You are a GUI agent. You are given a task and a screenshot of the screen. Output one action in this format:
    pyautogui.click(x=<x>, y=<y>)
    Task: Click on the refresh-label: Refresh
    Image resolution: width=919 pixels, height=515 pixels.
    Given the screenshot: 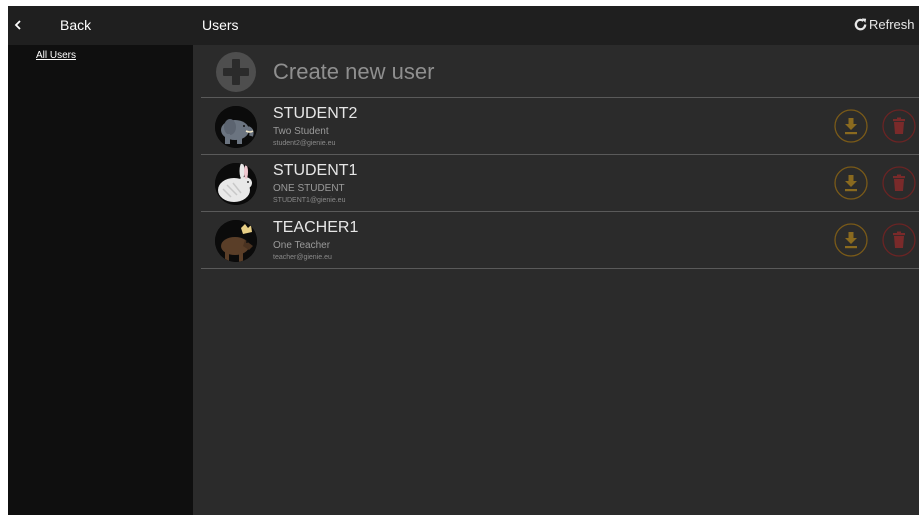 What is the action you would take?
    pyautogui.click(x=892, y=24)
    